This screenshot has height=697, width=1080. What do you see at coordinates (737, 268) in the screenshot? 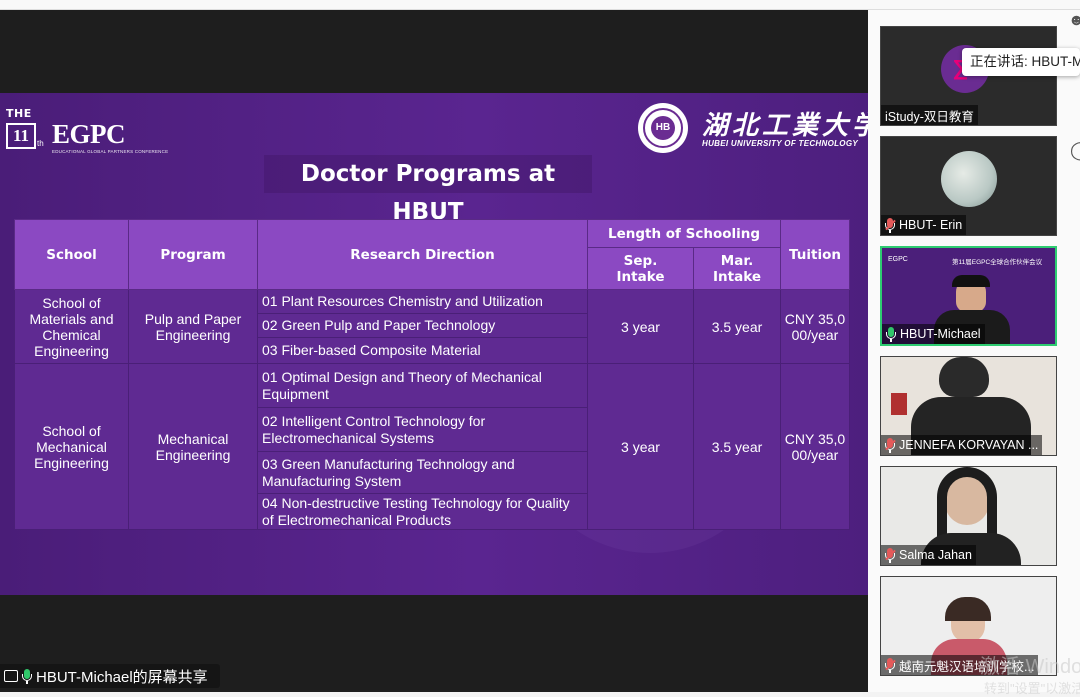
I see `header-mar-intake: Mar. Intake` at bounding box center [737, 268].